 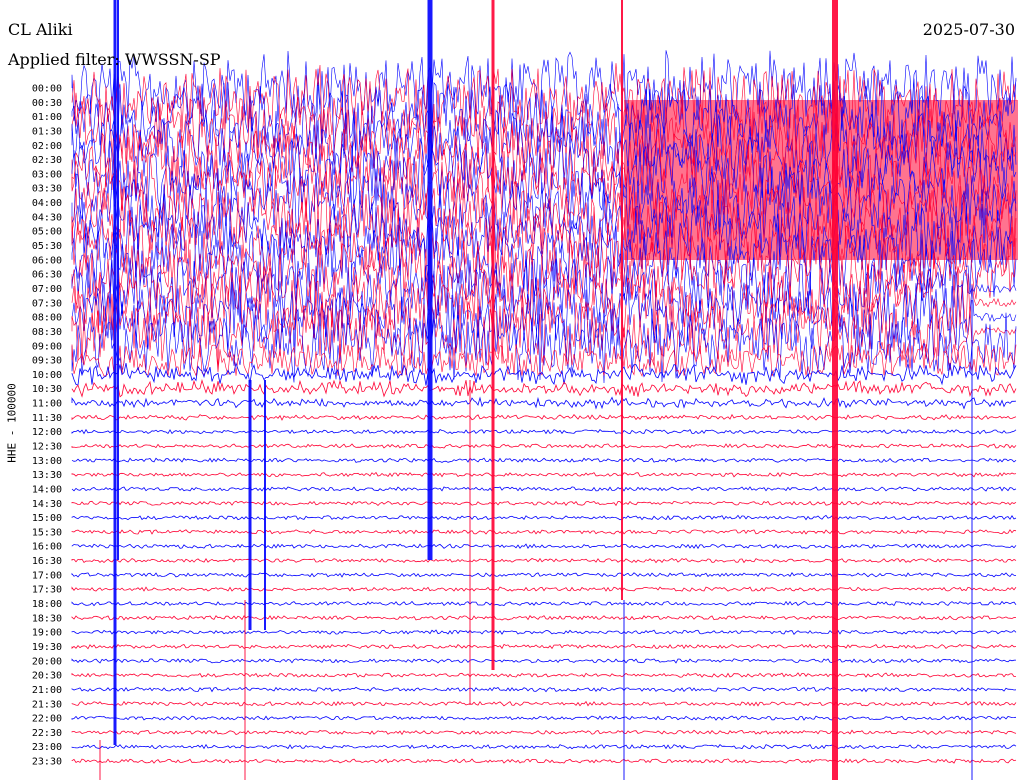 What do you see at coordinates (12, 423) in the screenshot?
I see `y-axis-label: HHE - 100000` at bounding box center [12, 423].